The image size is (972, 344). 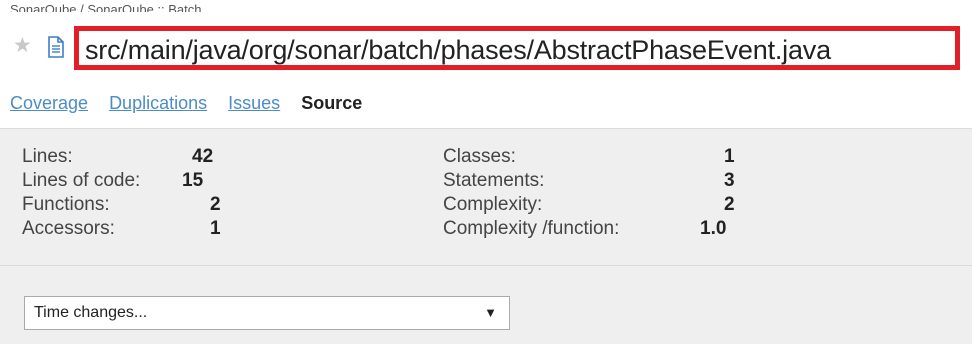 I want to click on metric-value: 42, so click(x=203, y=156).